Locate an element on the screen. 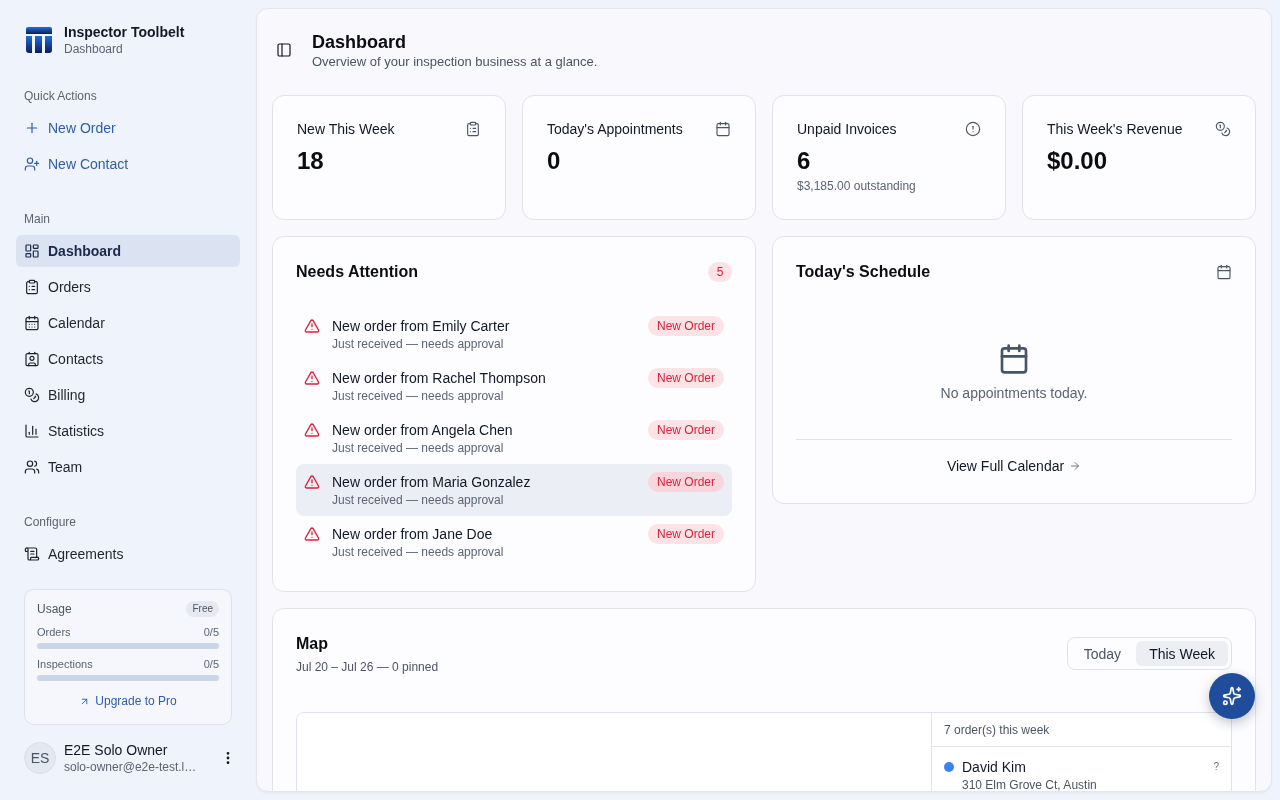  quick-action-link: New Contact is located at coordinates (128, 164).